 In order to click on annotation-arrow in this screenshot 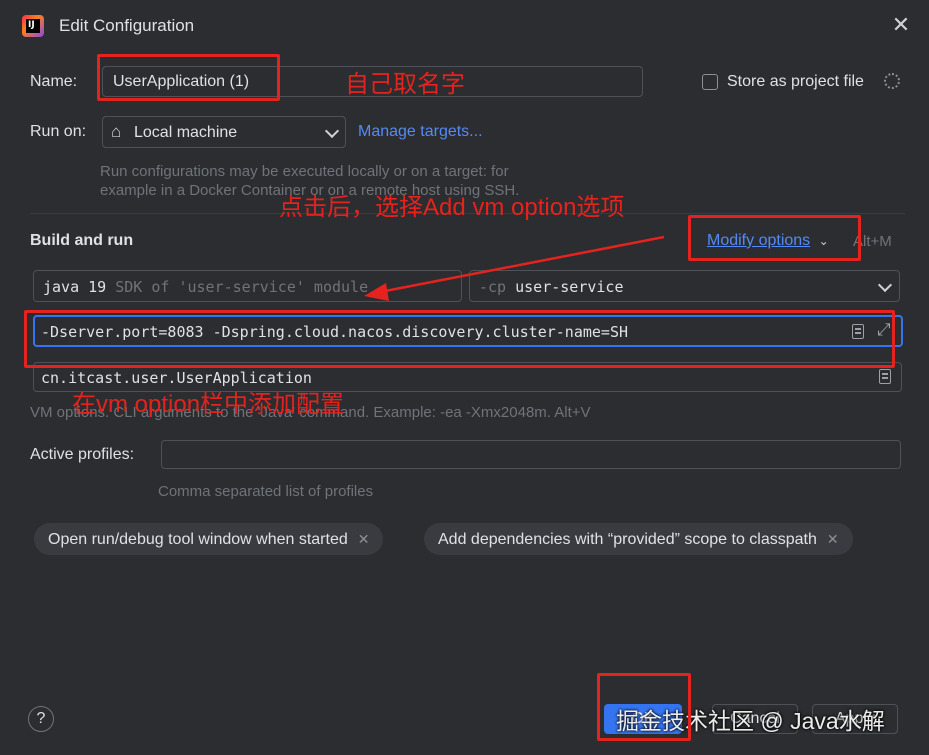, I will do `click(514, 268)`.